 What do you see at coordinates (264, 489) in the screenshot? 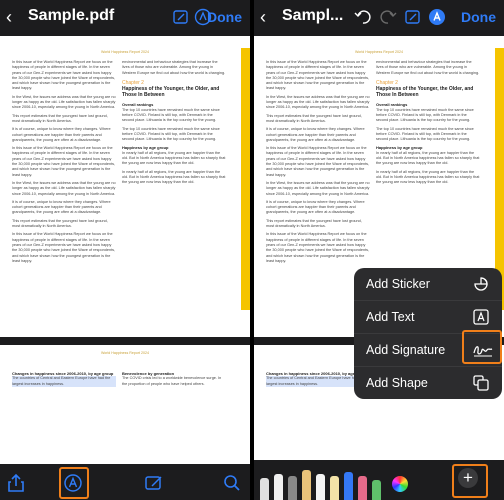
I see `pen-tool-white` at bounding box center [264, 489].